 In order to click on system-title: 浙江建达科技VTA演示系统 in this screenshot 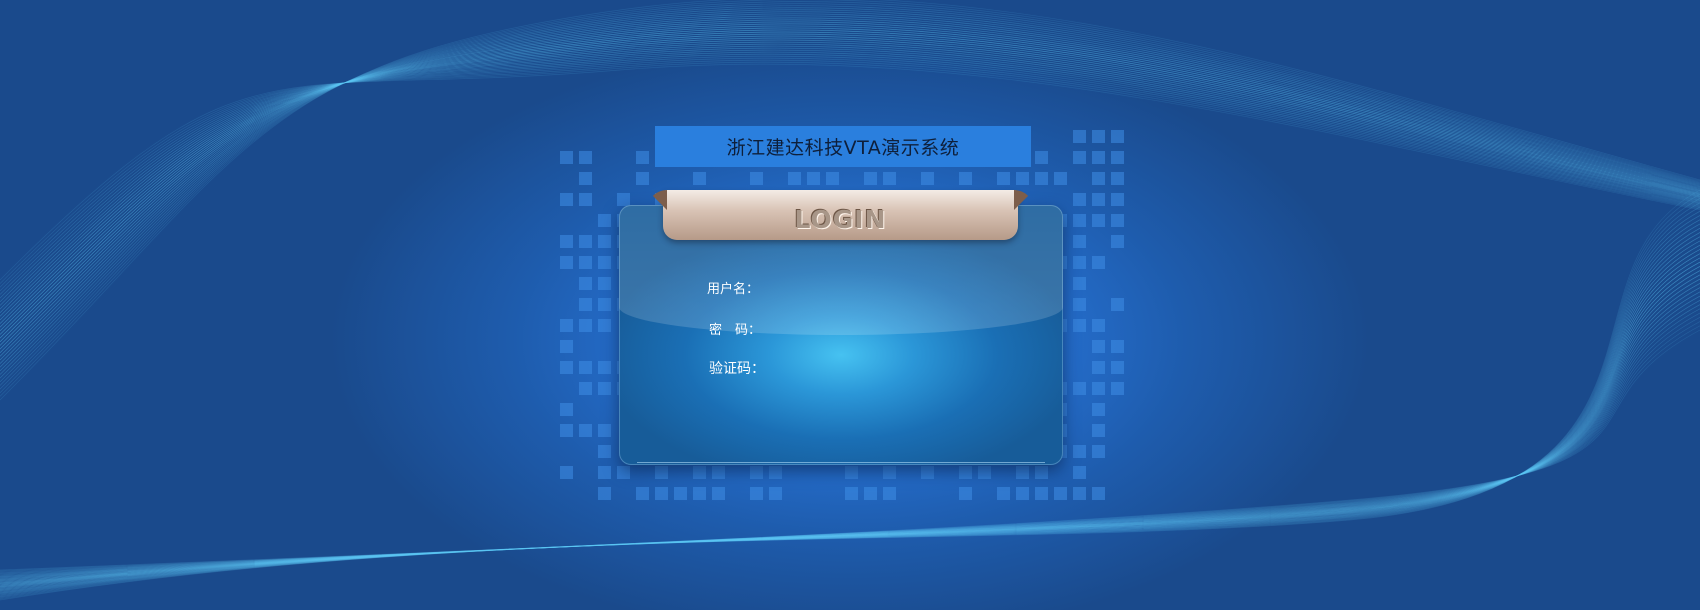, I will do `click(843, 148)`.